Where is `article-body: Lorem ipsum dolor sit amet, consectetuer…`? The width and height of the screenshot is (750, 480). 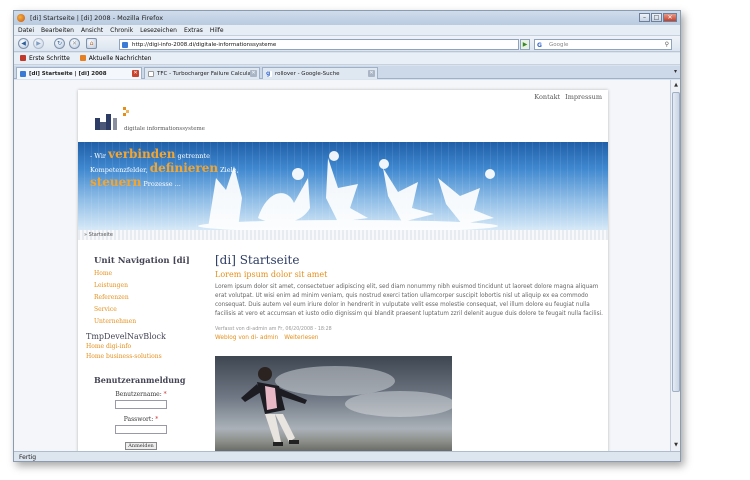
article-body: Lorem ipsum dolor sit amet, consectetuer… is located at coordinates (409, 300).